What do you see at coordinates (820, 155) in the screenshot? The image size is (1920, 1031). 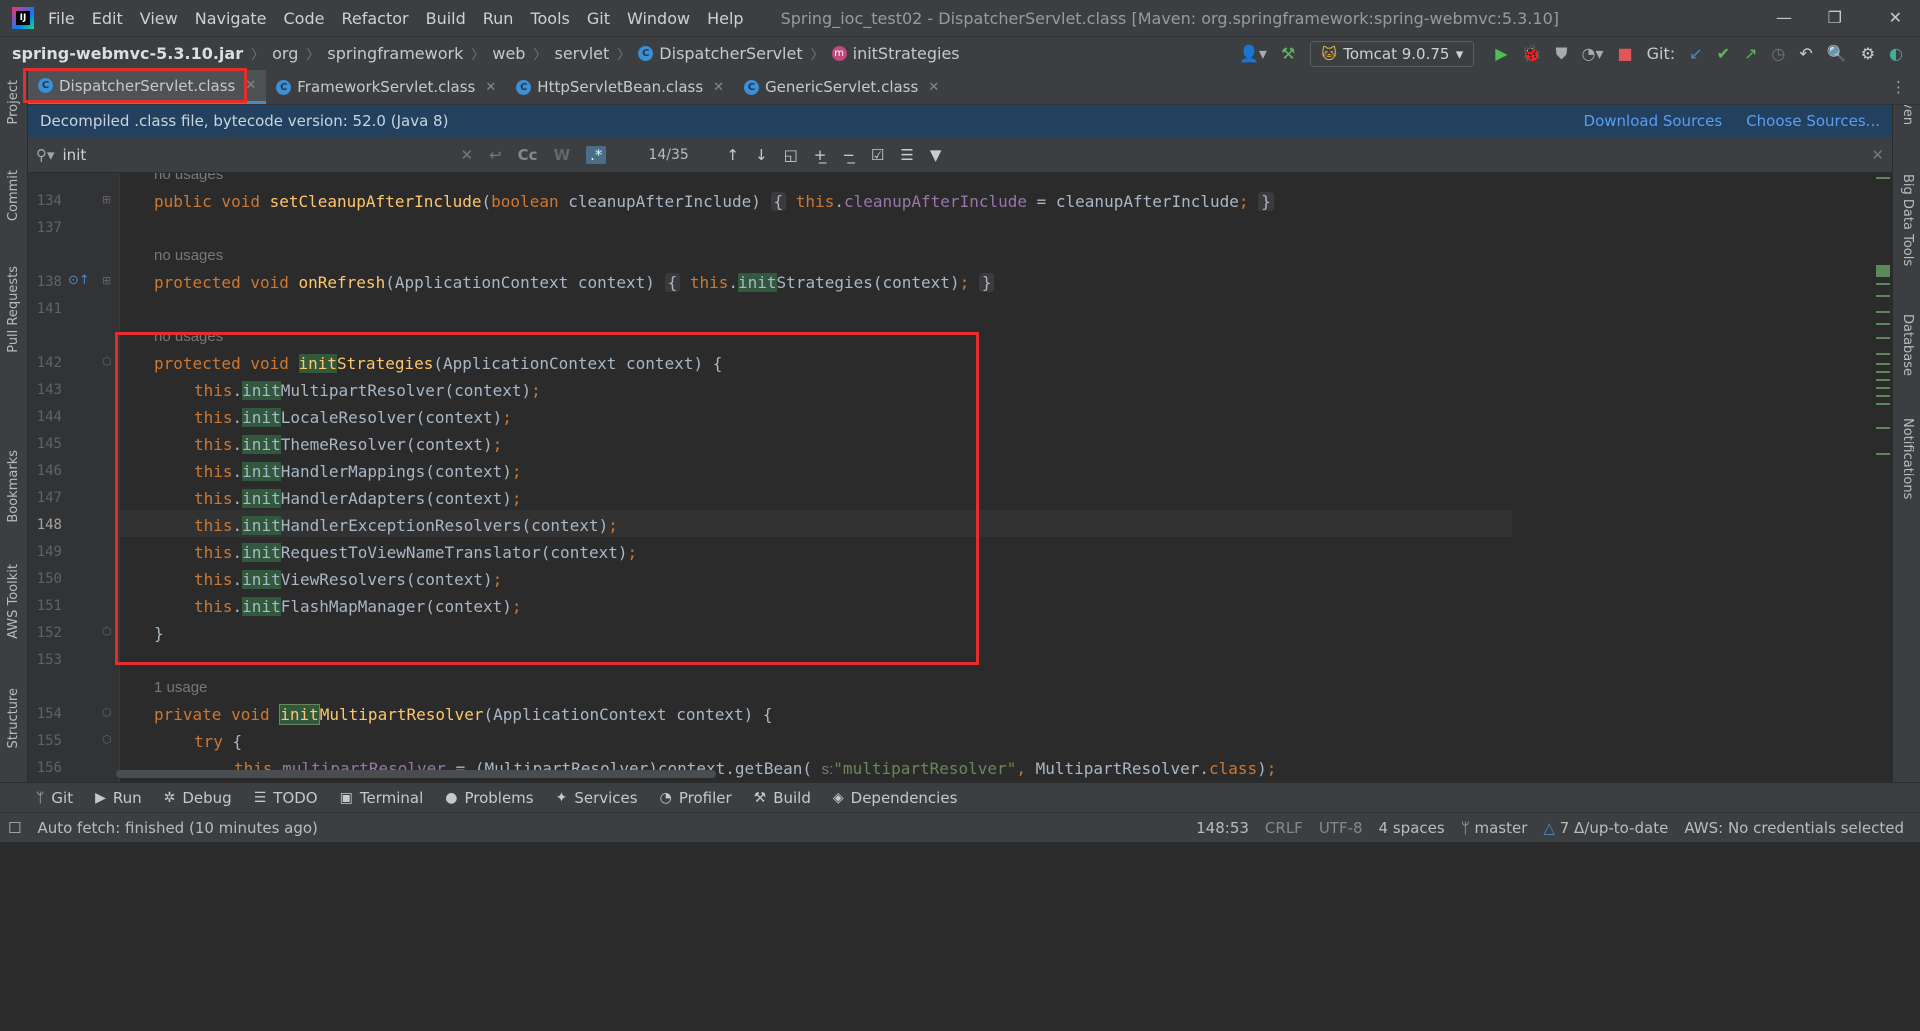 I see `add-occurrence-icon: +̲` at bounding box center [820, 155].